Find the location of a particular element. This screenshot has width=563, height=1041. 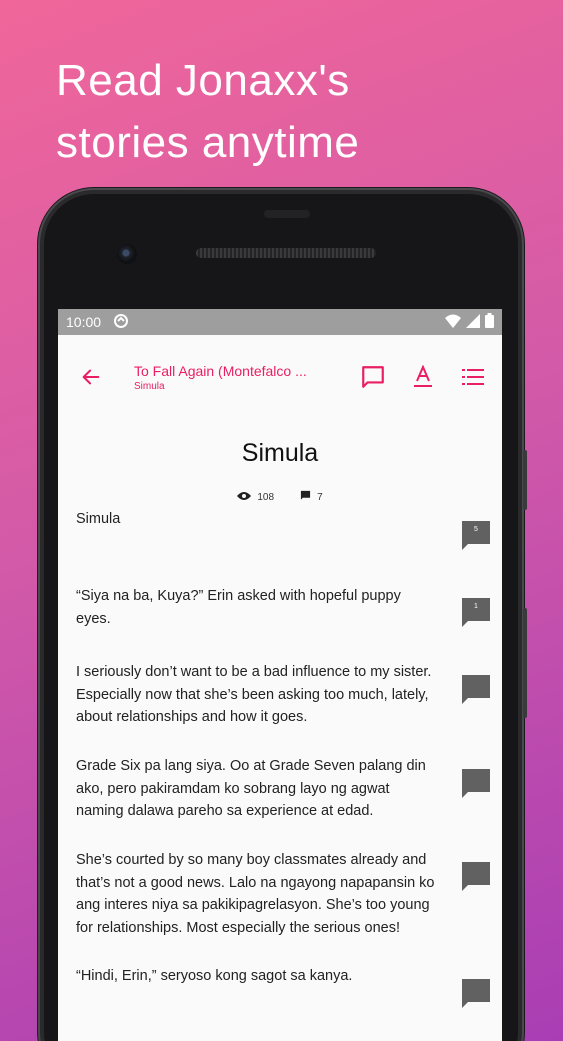

chapter-subtitle: Simula is located at coordinates (149, 386).